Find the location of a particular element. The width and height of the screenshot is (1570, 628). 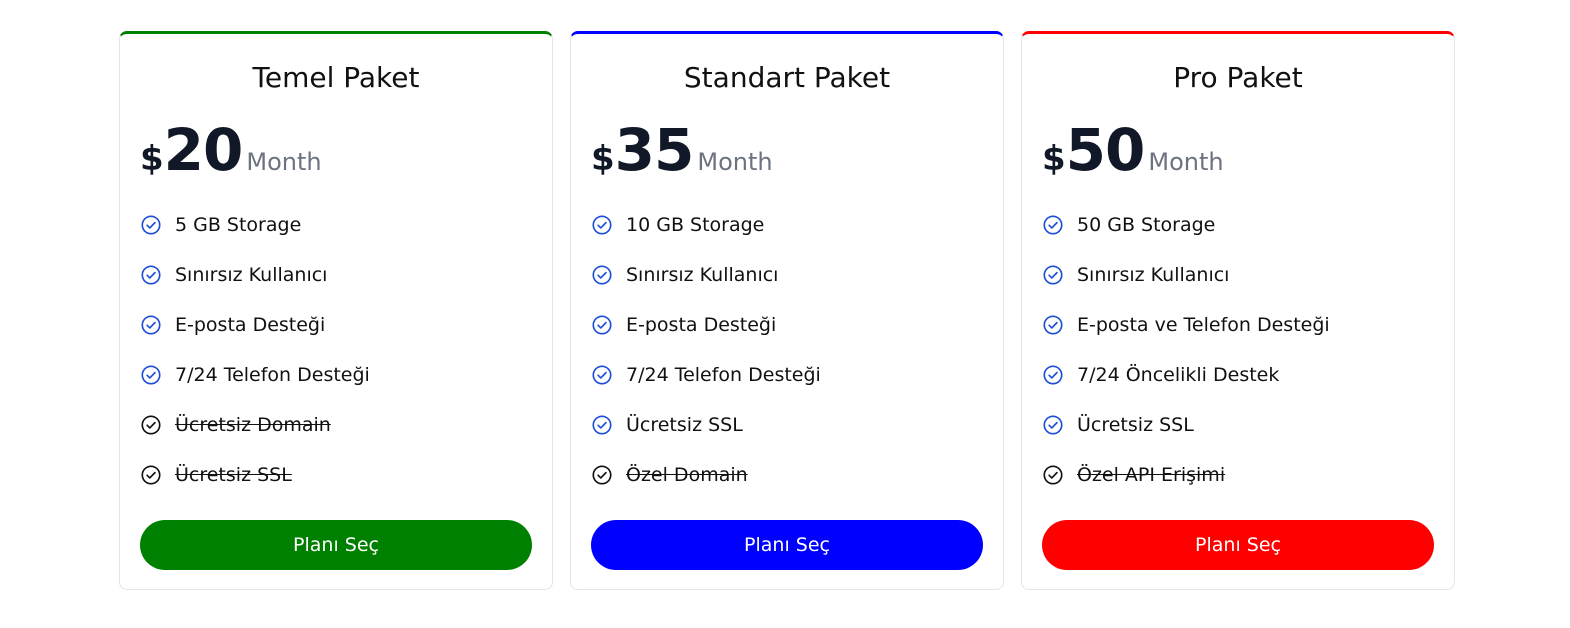

feature-label: 50 GB Storage is located at coordinates (1146, 225).